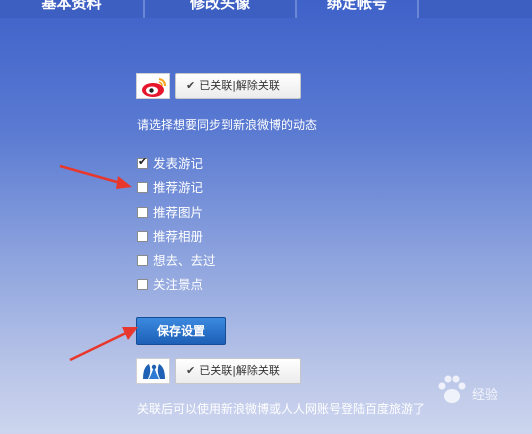 Image resolution: width=532 pixels, height=434 pixels. I want to click on renren-status-label: 已关联|解除关联, so click(239, 370).